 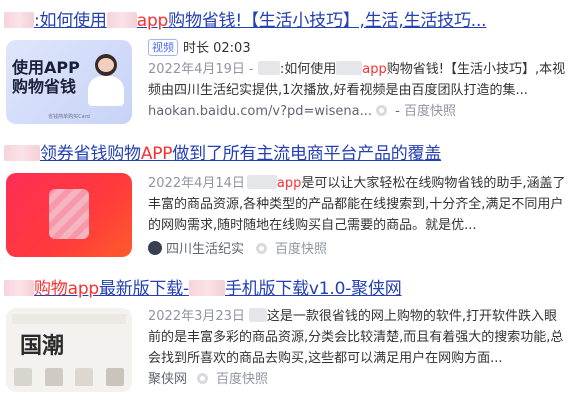 I want to click on app-screenshot-thumbnail: 国潮, so click(x=69, y=350).